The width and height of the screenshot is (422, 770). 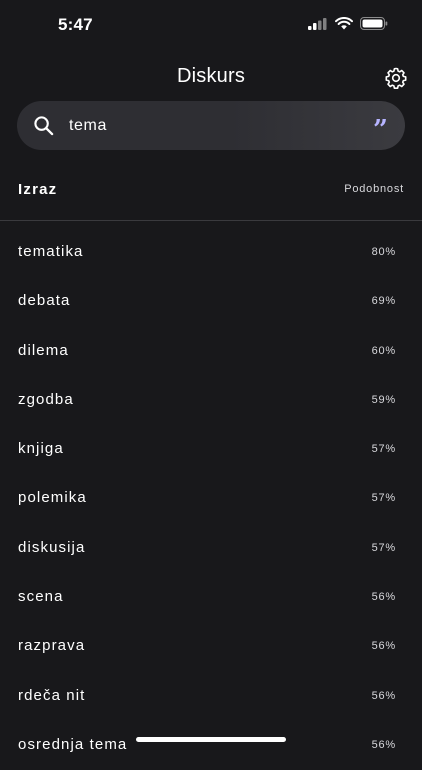 I want to click on result-score: 69%, so click(x=383, y=301).